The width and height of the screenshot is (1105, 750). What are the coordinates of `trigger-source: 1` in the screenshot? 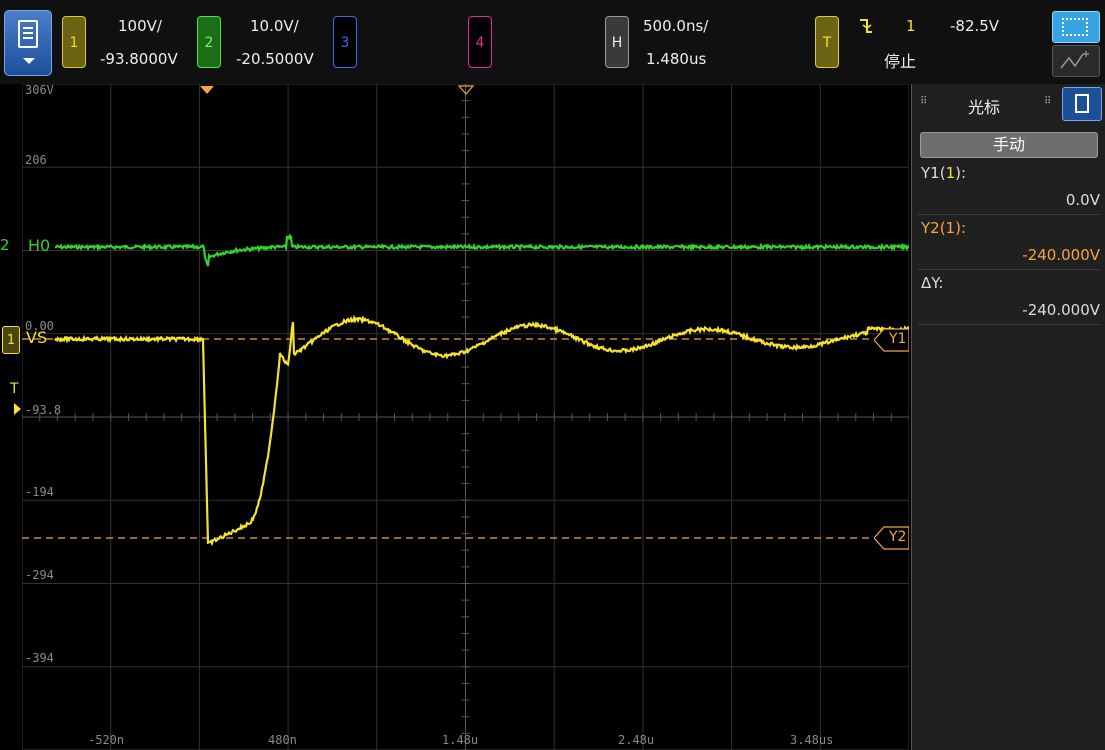 It's located at (911, 26).